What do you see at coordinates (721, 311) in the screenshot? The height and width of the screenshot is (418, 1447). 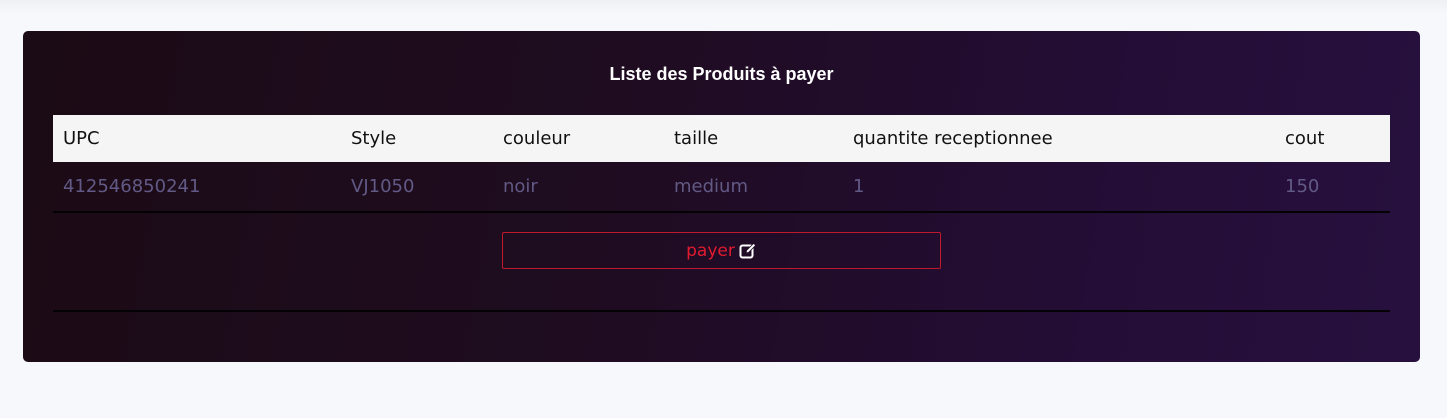 I see `bottom-divider` at bounding box center [721, 311].